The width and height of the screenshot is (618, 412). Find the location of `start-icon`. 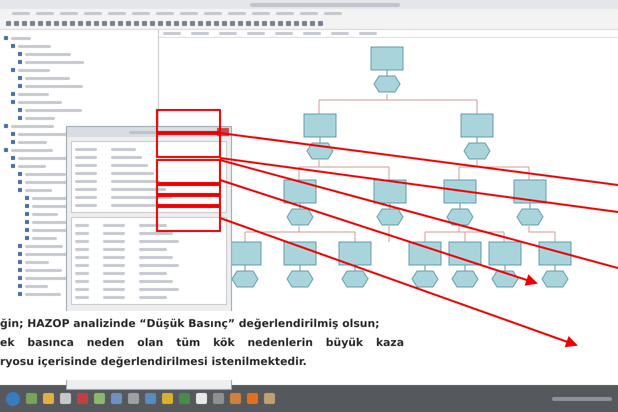

start-icon is located at coordinates (13, 399).